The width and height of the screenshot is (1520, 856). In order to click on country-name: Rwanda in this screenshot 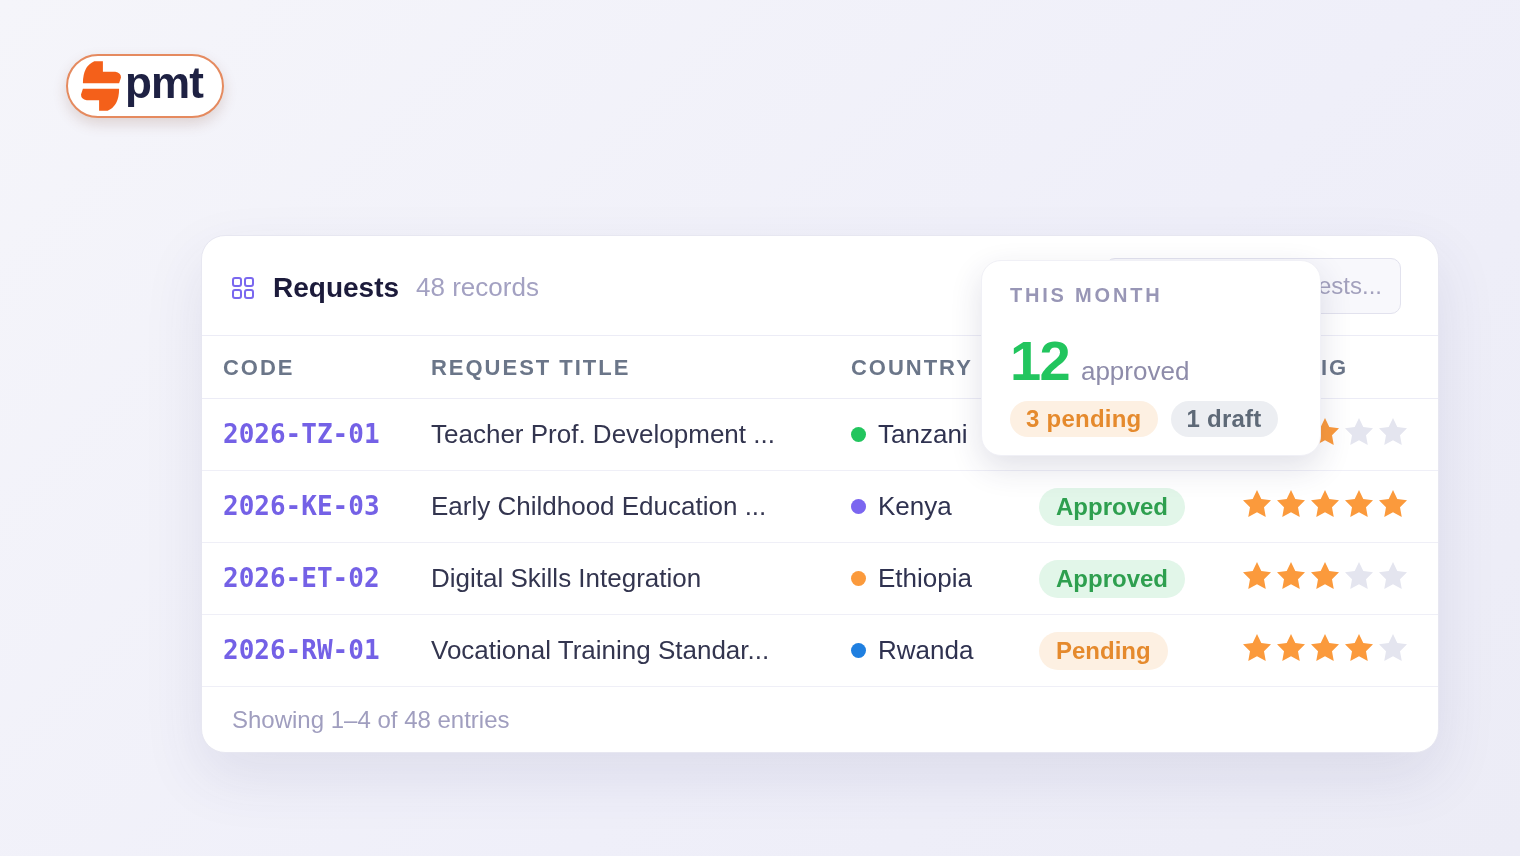, I will do `click(926, 650)`.